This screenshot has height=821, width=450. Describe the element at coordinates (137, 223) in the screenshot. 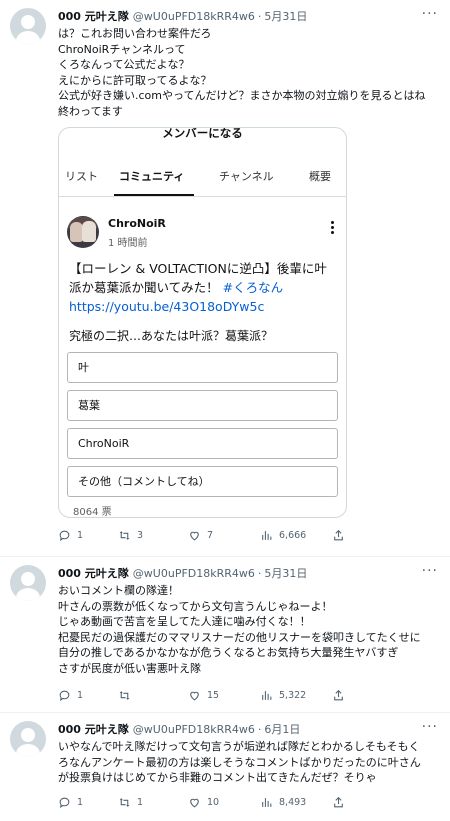

I see `channel-name: ChroNoiR` at that location.